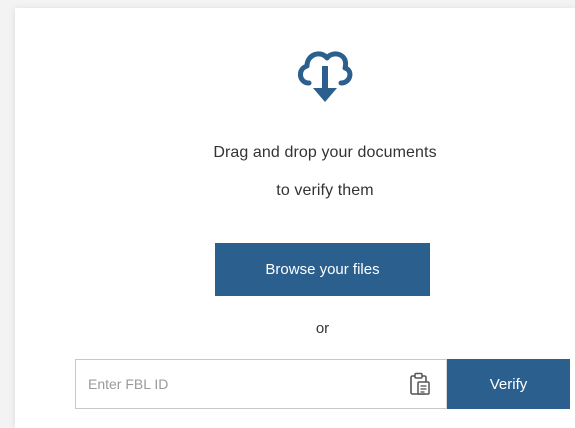  What do you see at coordinates (420, 384) in the screenshot?
I see `clipboard-paste-icon` at bounding box center [420, 384].